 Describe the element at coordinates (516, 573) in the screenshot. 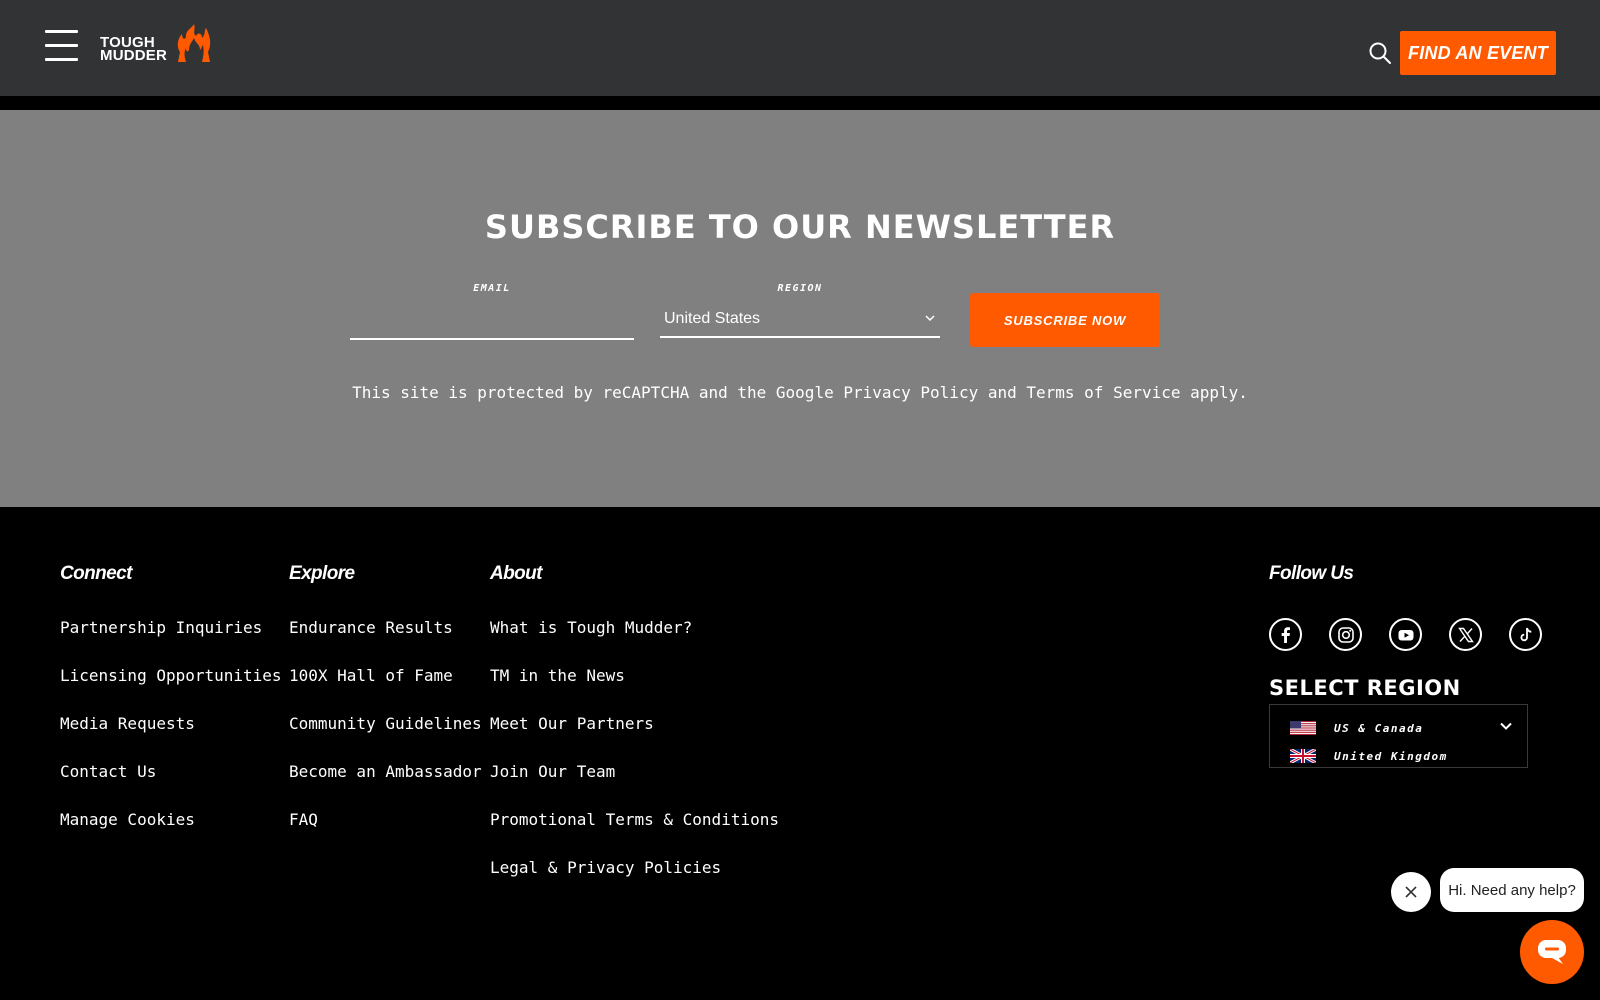

I see `footer-heading-about: About` at that location.